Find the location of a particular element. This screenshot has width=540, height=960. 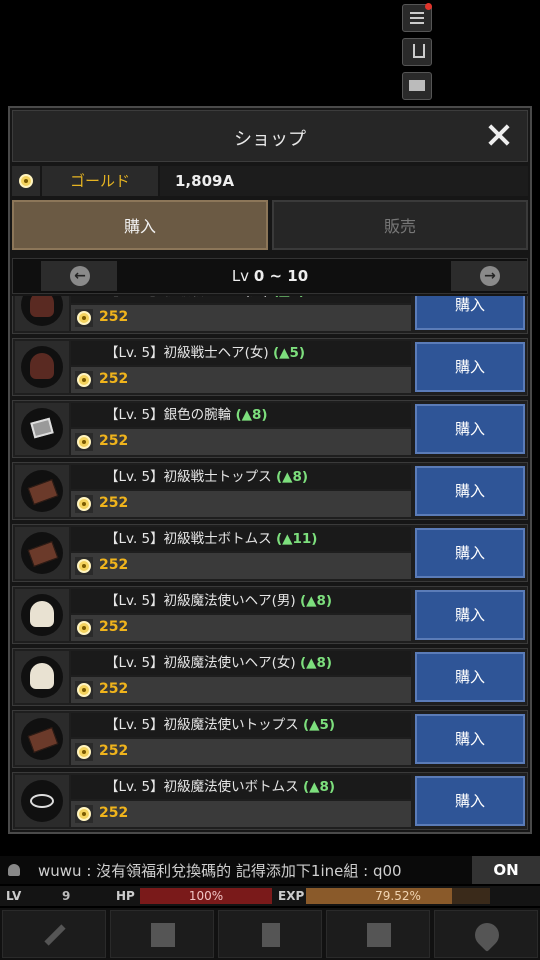

lv-value: 9 is located at coordinates (66, 896).